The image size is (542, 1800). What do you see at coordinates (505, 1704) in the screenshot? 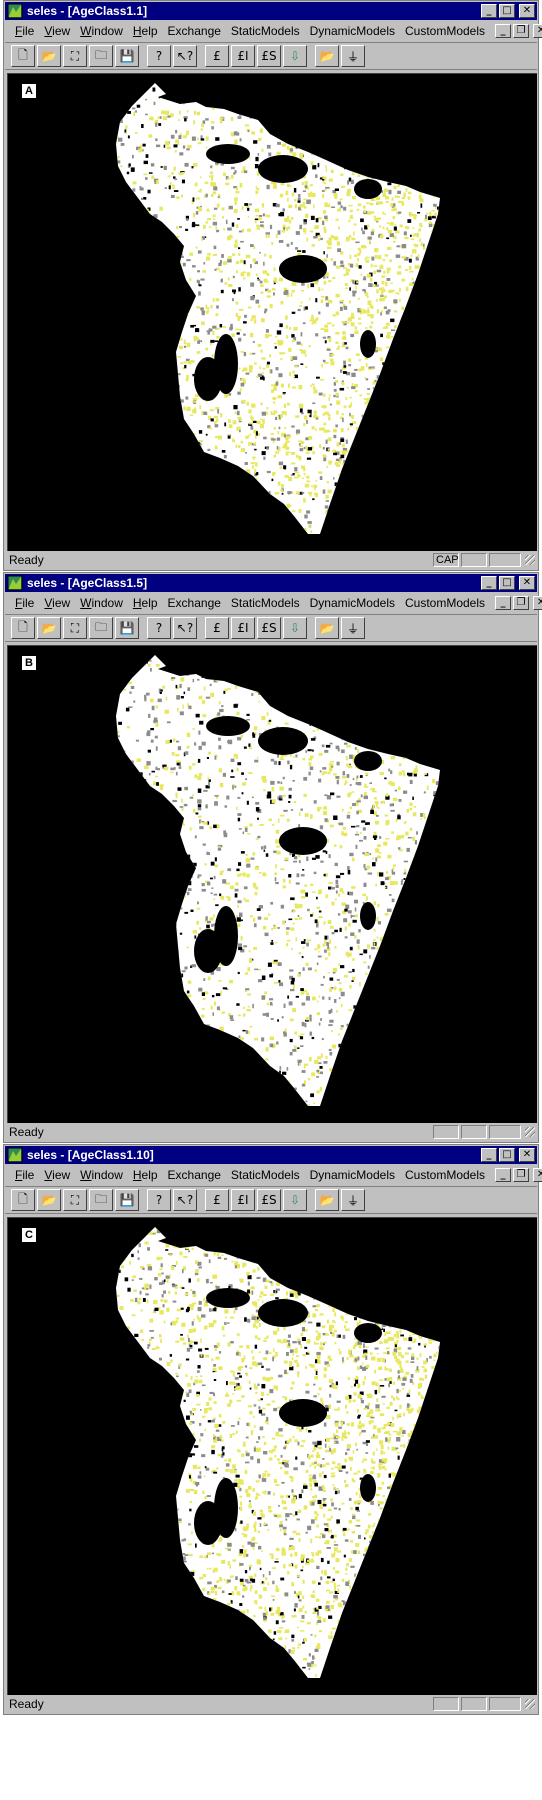
I see `status-indicator-scrl` at bounding box center [505, 1704].